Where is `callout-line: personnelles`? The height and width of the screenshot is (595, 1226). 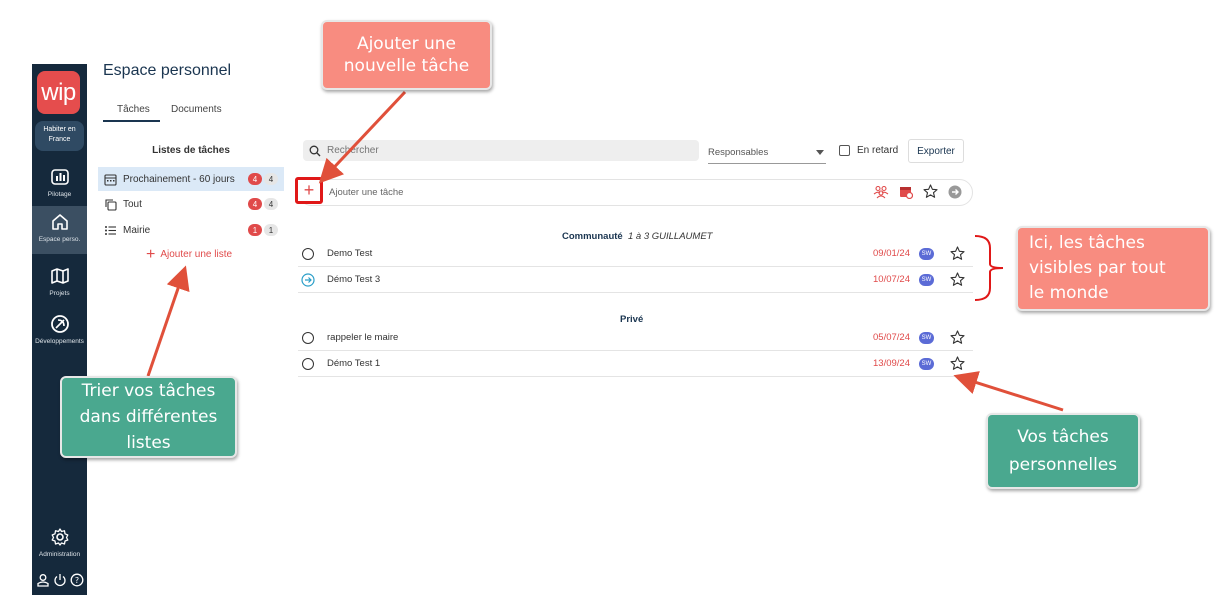
callout-line: personnelles is located at coordinates (1063, 465).